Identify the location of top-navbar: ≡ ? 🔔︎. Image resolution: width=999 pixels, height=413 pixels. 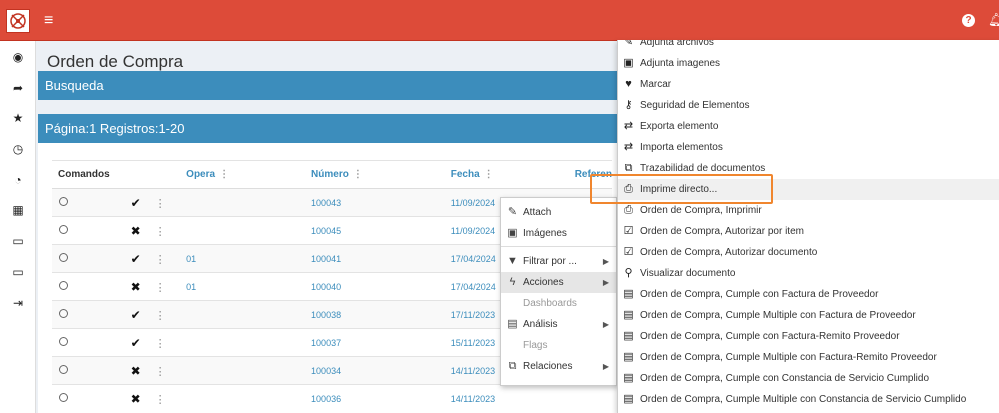
(499, 20).